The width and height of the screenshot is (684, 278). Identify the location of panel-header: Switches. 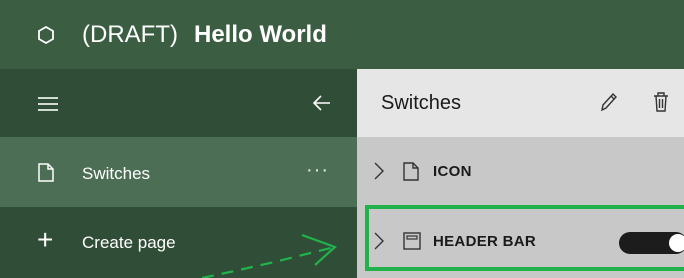
(520, 103).